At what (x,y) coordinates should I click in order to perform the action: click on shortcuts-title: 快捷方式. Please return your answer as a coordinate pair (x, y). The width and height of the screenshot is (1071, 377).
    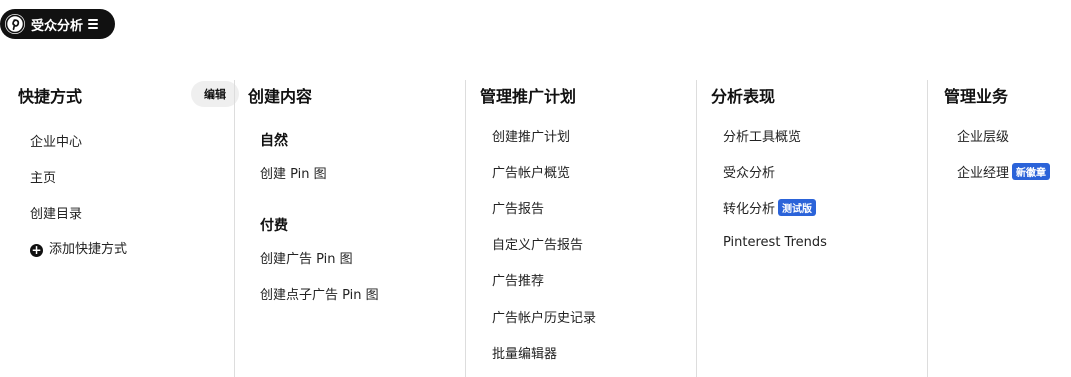
    Looking at the image, I should click on (50, 96).